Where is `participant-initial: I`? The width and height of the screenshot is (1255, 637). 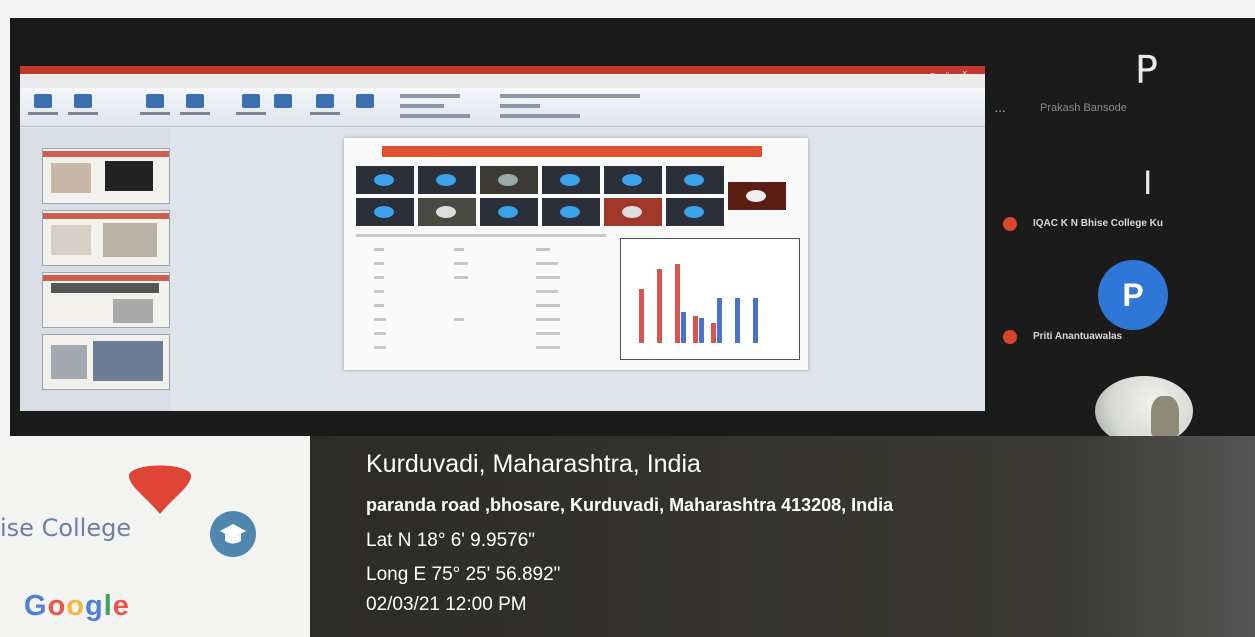 participant-initial: I is located at coordinates (1148, 183).